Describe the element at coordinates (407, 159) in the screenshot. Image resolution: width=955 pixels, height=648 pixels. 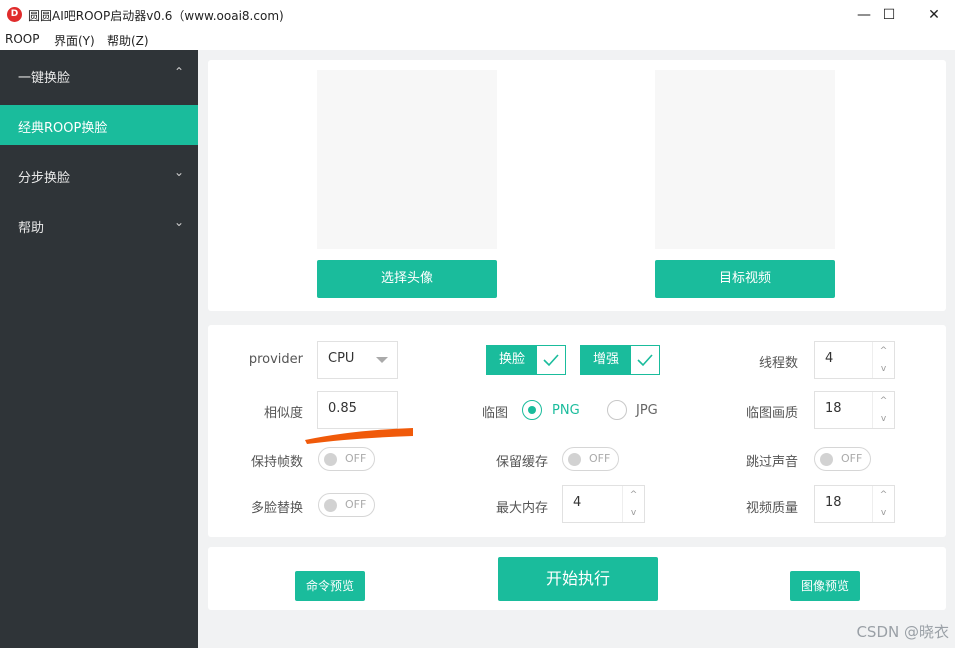
I see `face-image-preview` at that location.